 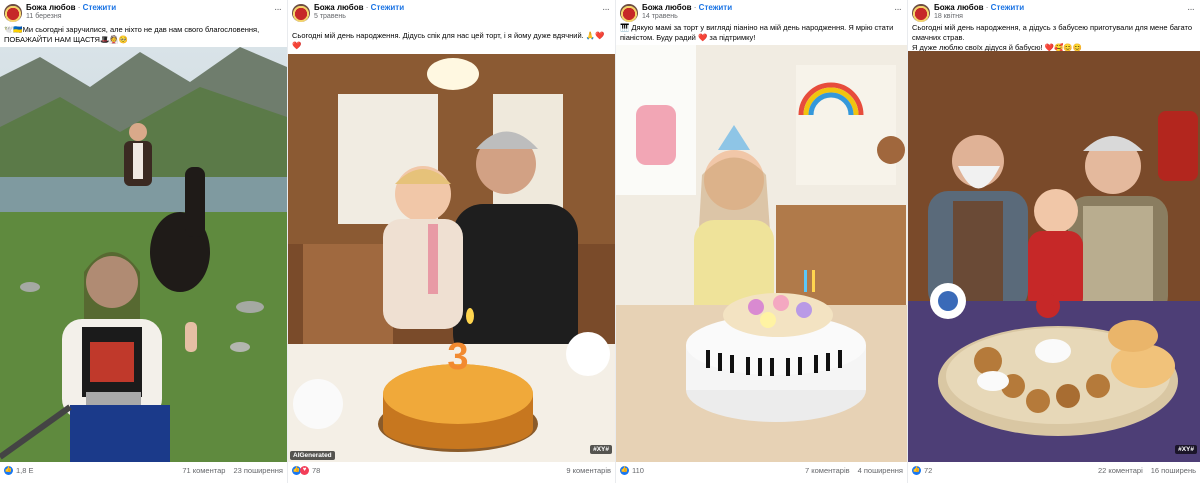 What do you see at coordinates (761, 13) in the screenshot?
I see `post-header: Божа любов · Стежити 14 травень ···` at bounding box center [761, 13].